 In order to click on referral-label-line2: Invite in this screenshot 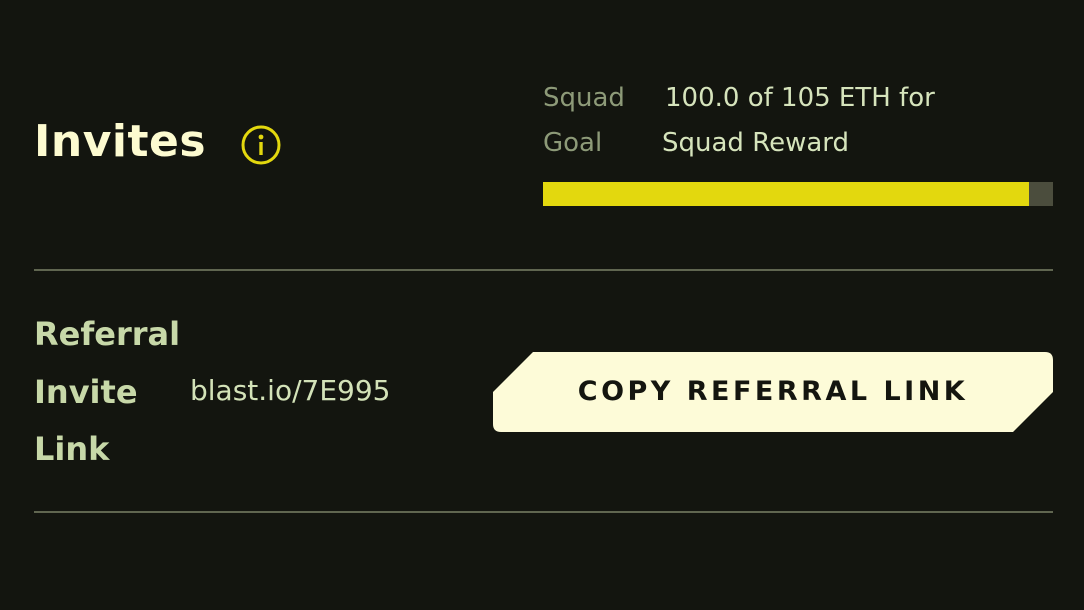, I will do `click(86, 392)`.